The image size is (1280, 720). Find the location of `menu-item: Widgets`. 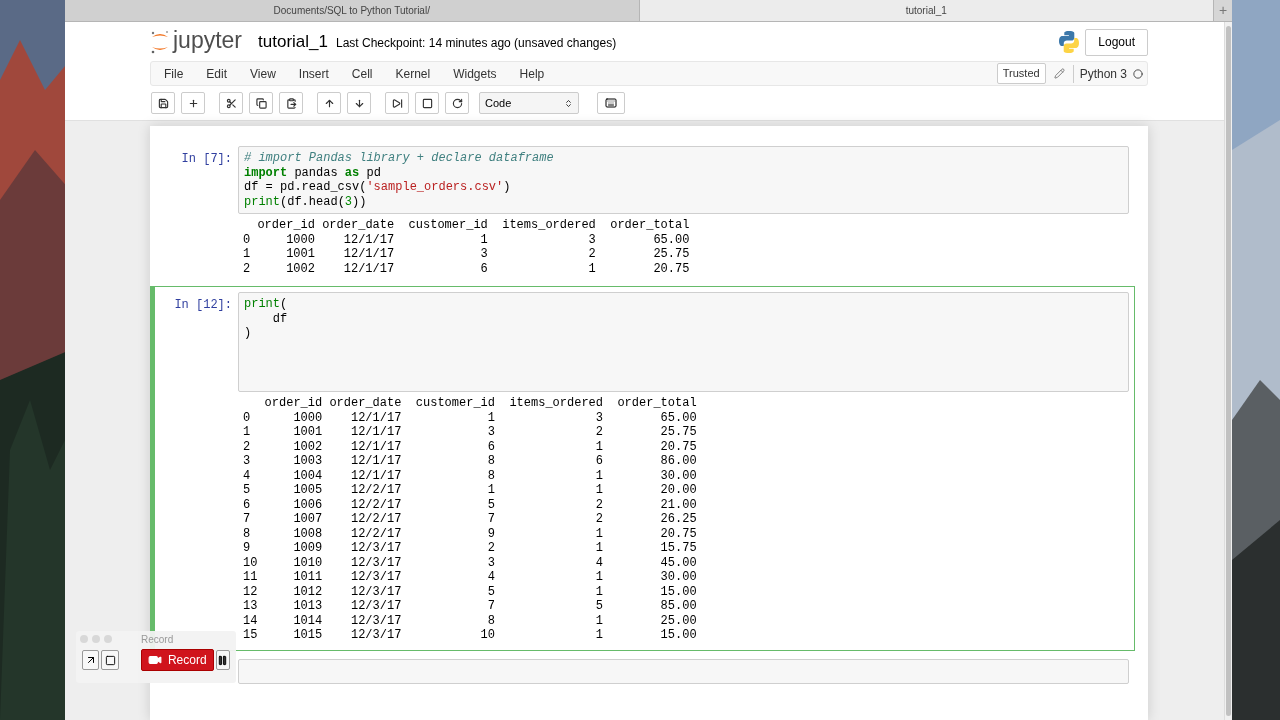

menu-item: Widgets is located at coordinates (475, 73).